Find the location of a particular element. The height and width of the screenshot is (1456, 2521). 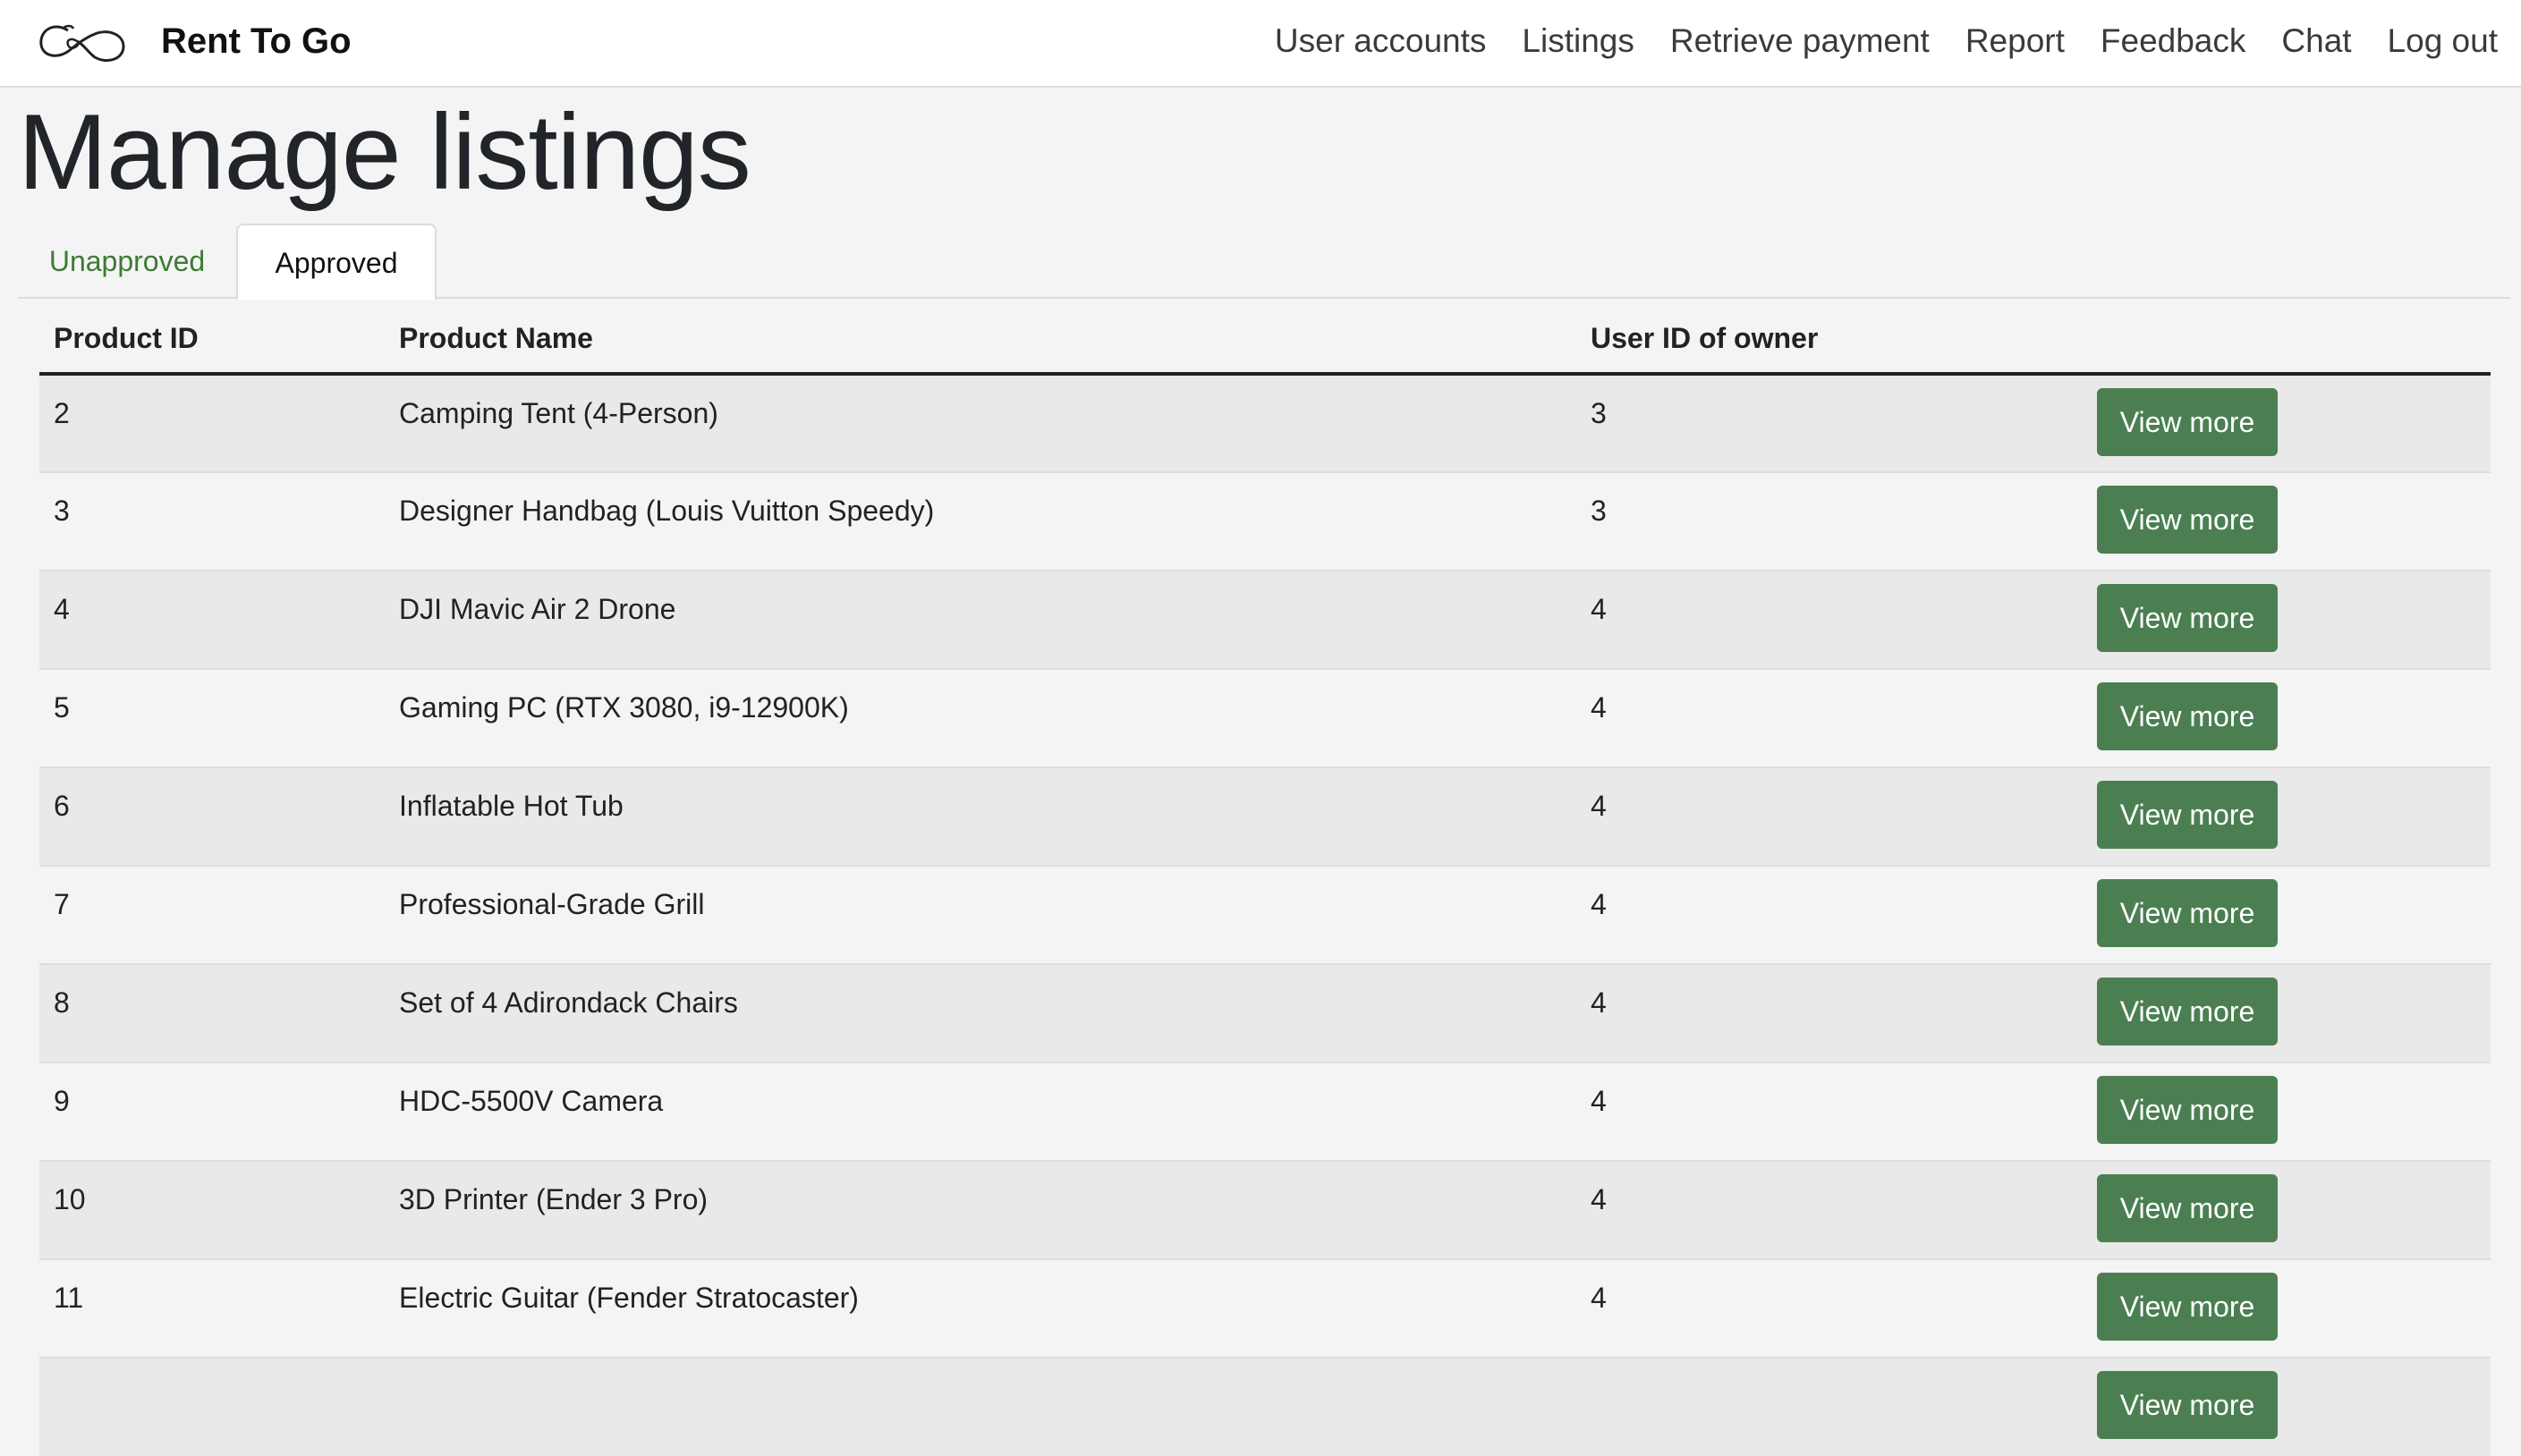

product-name-cell: Electric Guitar (Fender Stratocaster) is located at coordinates (980, 1308).